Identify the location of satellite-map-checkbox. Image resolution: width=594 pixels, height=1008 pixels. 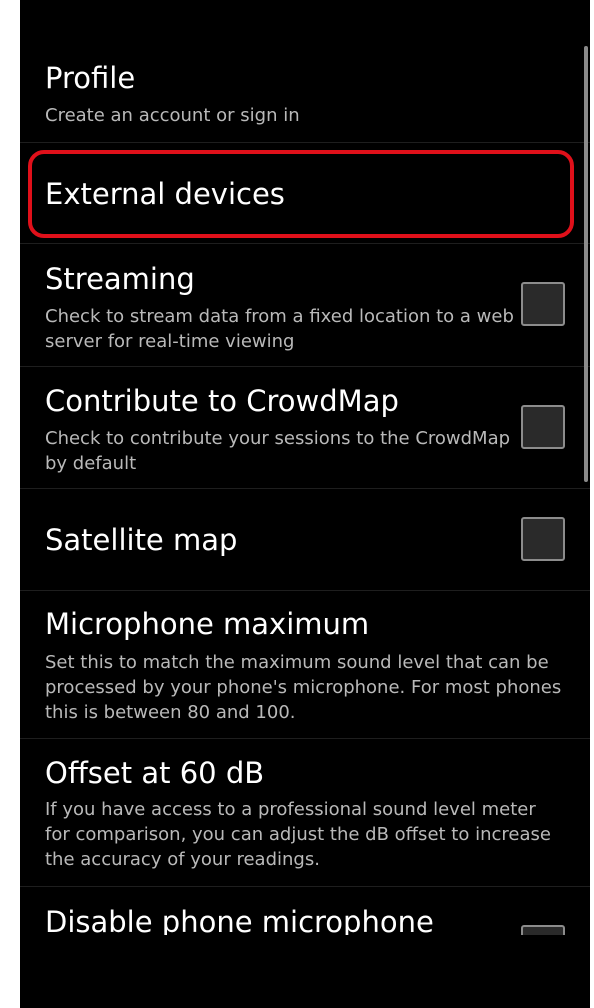
(543, 539).